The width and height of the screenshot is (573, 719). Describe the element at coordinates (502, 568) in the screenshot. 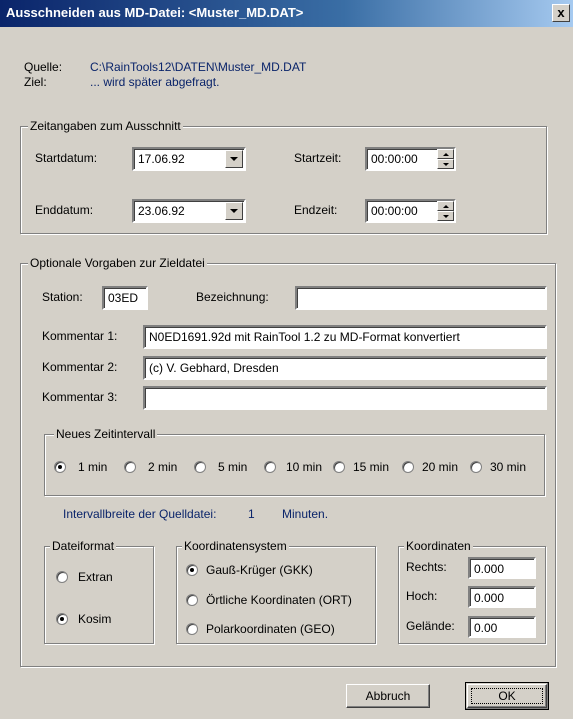

I see `rechts-field: 0.000` at that location.